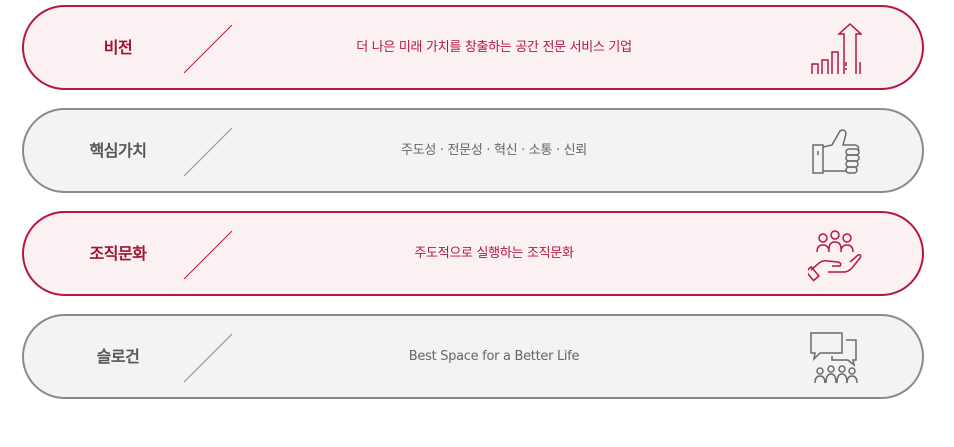 The image size is (954, 447). Describe the element at coordinates (836, 151) in the screenshot. I see `thumbs-up-icon` at that location.